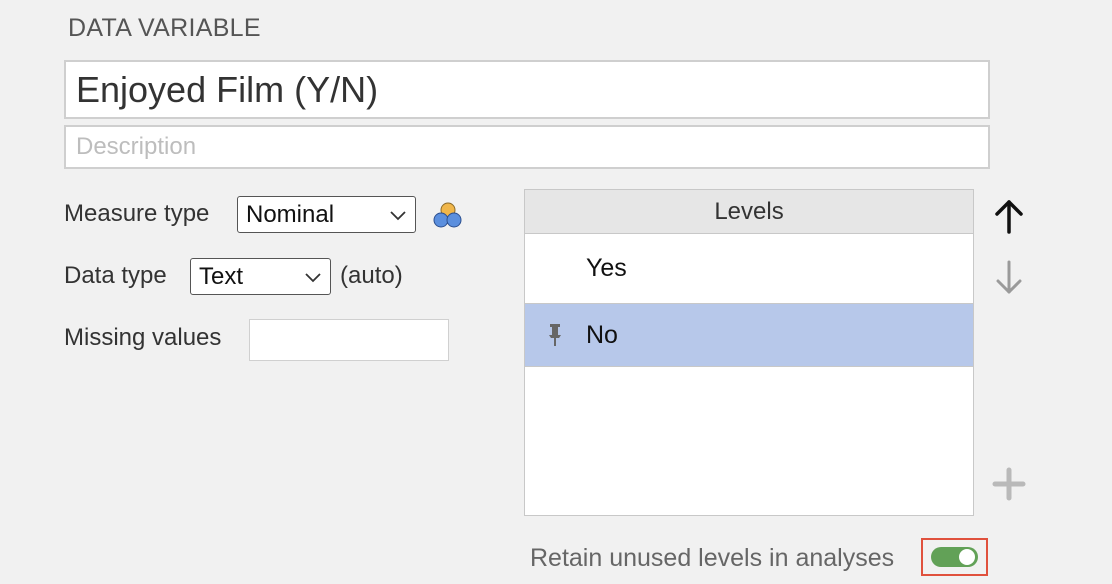  What do you see at coordinates (260, 276) in the screenshot?
I see `data-type-select: Text` at bounding box center [260, 276].